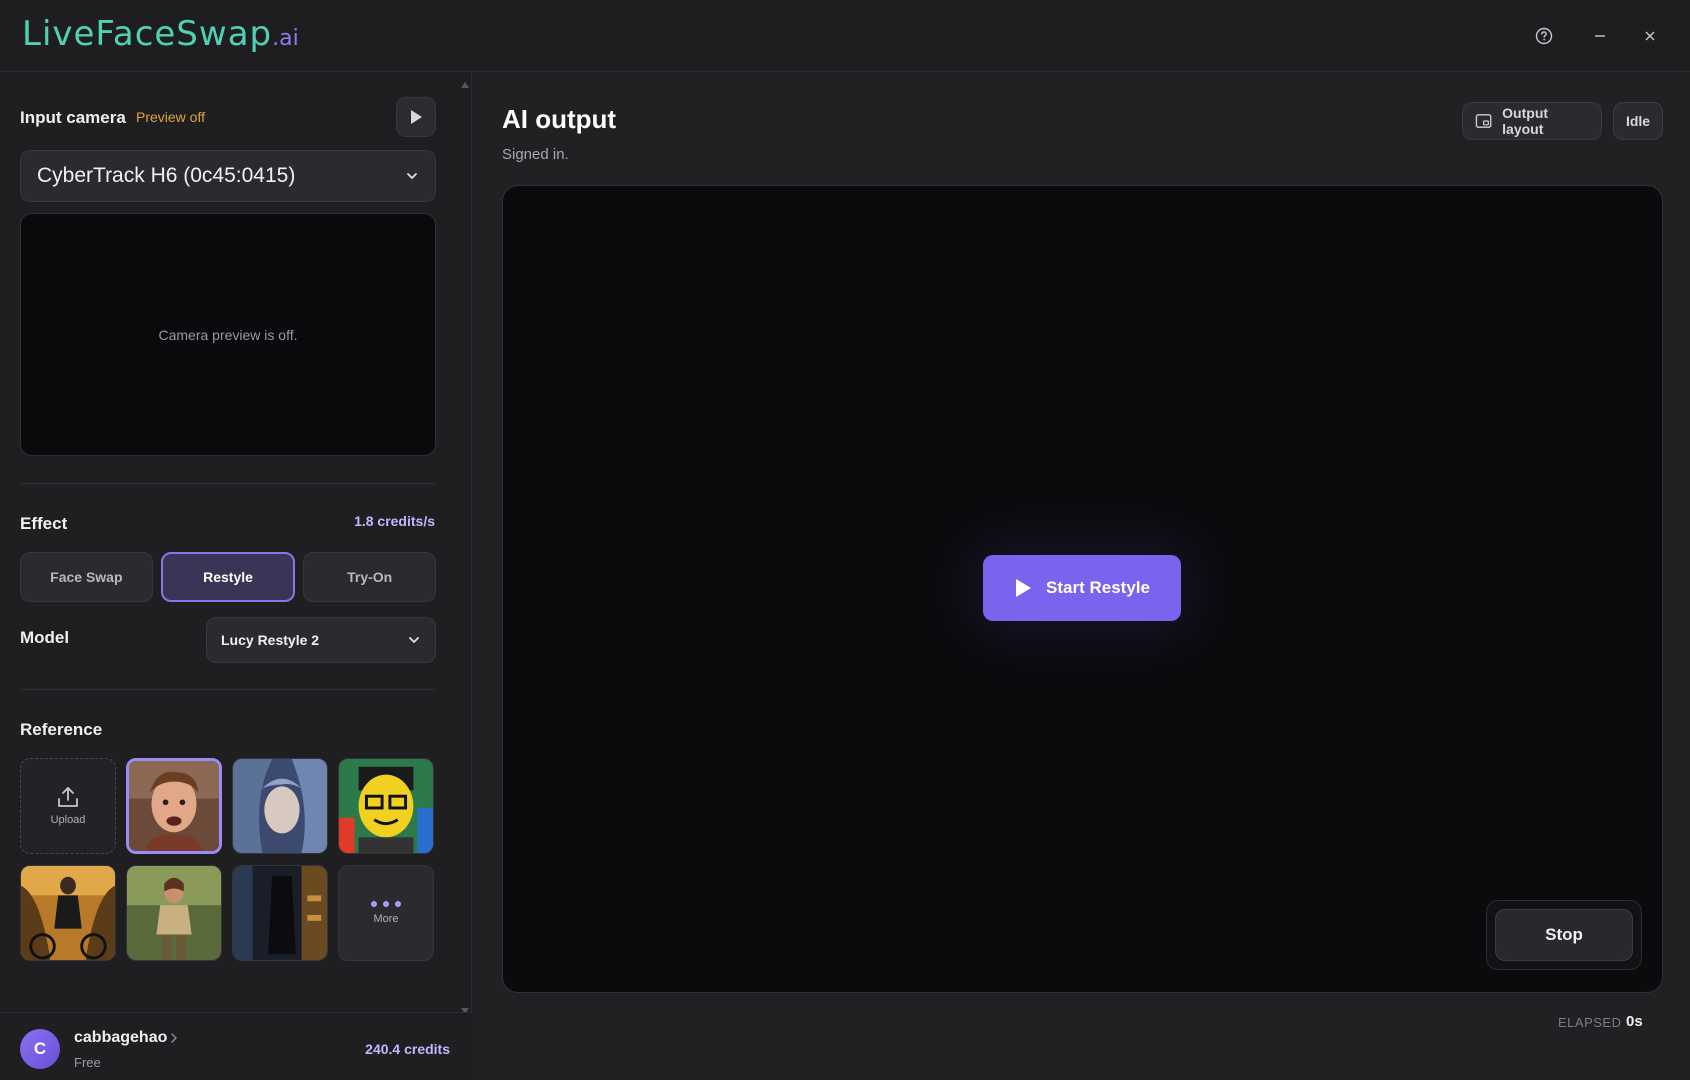  What do you see at coordinates (87, 1062) in the screenshot?
I see `plan-label: Free` at bounding box center [87, 1062].